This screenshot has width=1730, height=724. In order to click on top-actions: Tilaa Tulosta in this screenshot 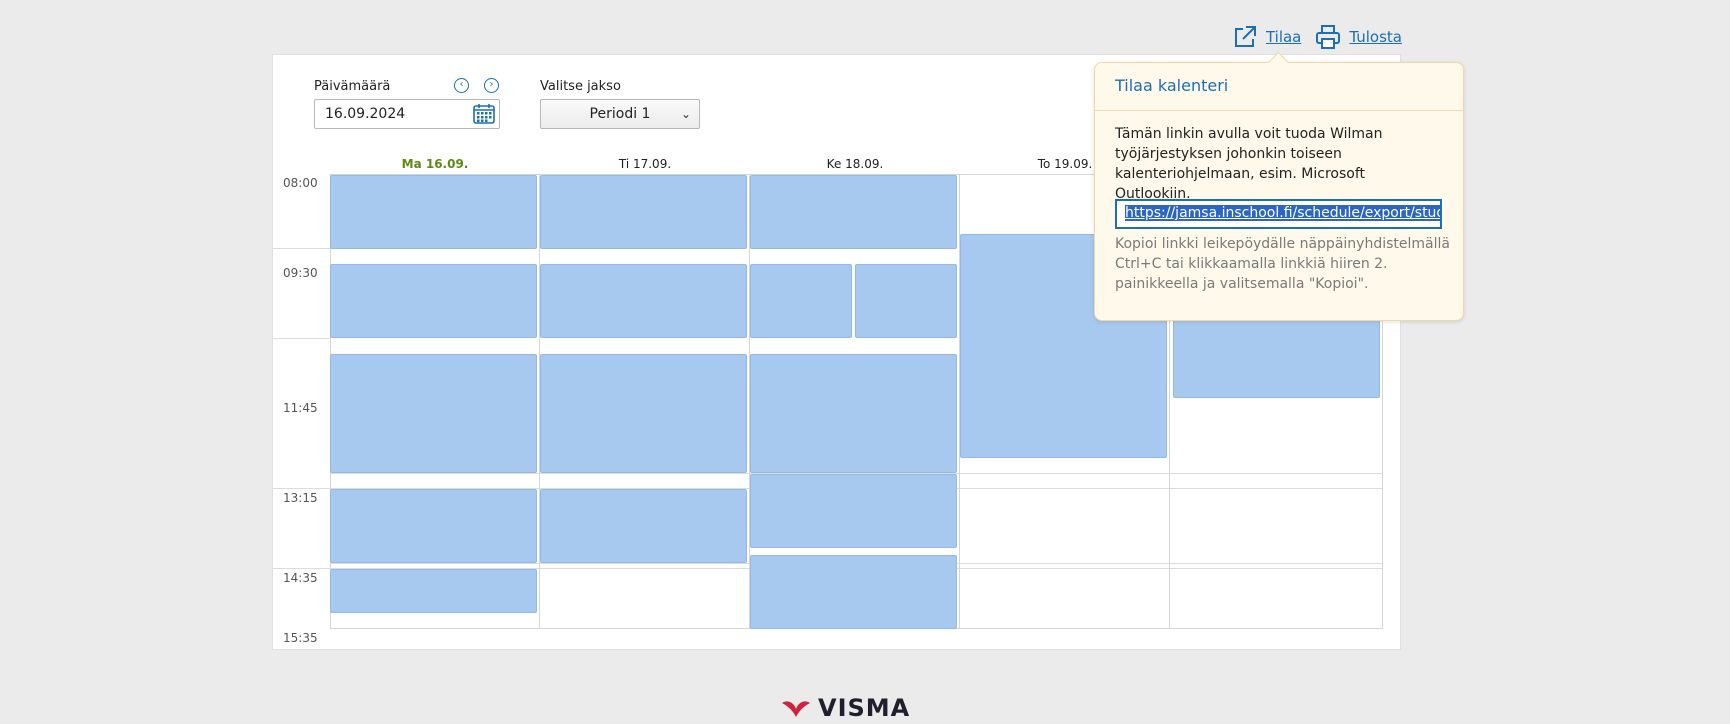, I will do `click(1317, 37)`.